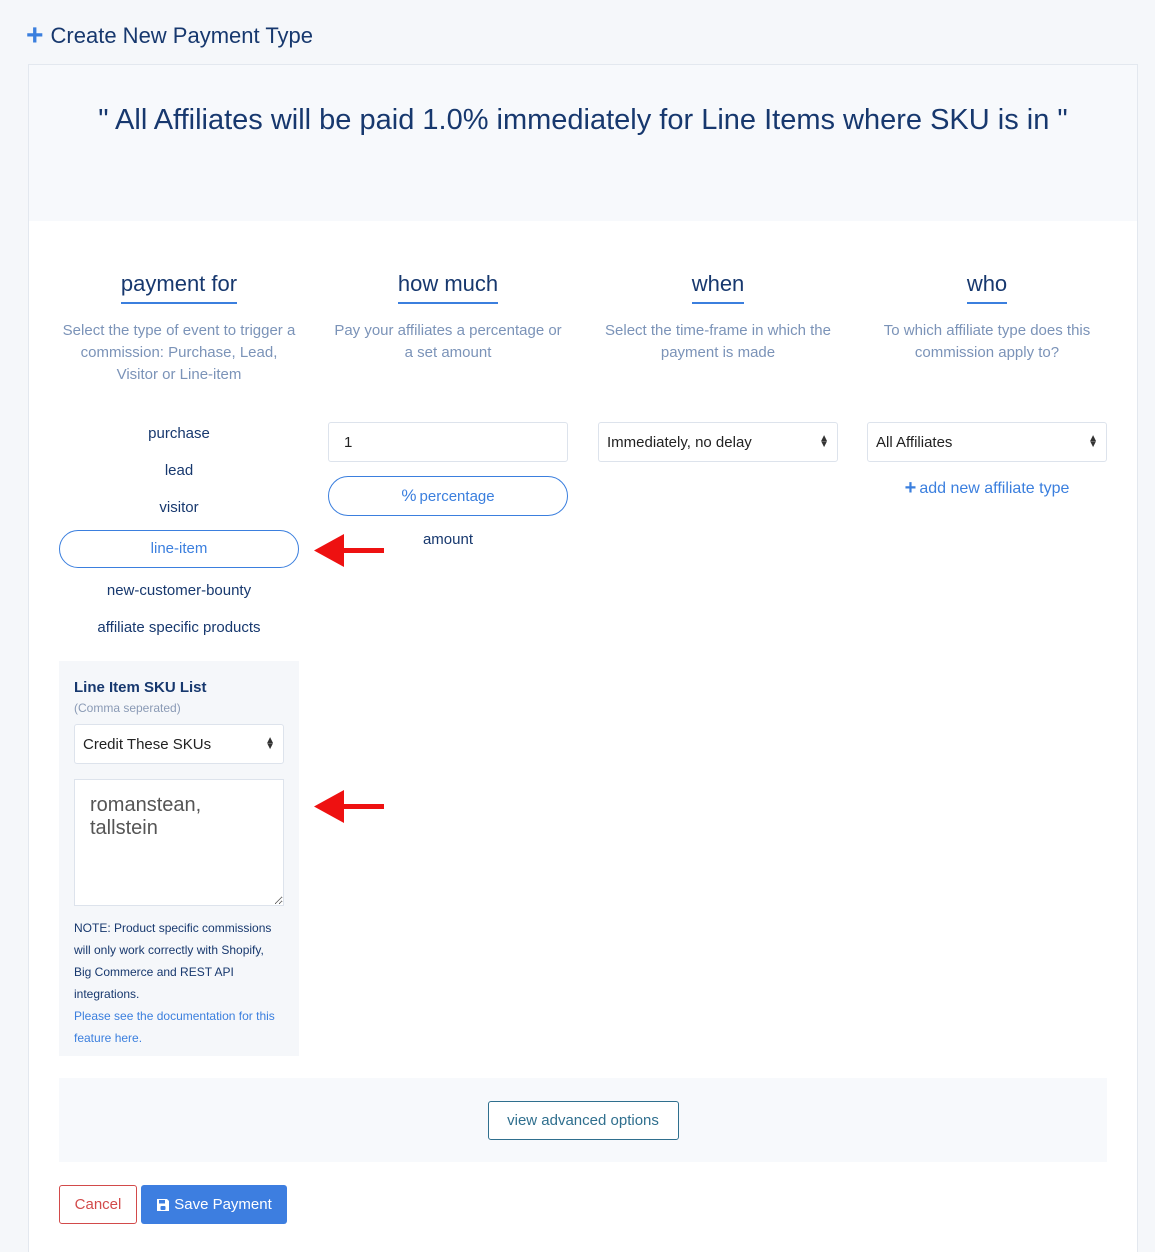 This screenshot has height=1252, width=1155. Describe the element at coordinates (987, 287) in the screenshot. I see `column-title-who: who` at that location.